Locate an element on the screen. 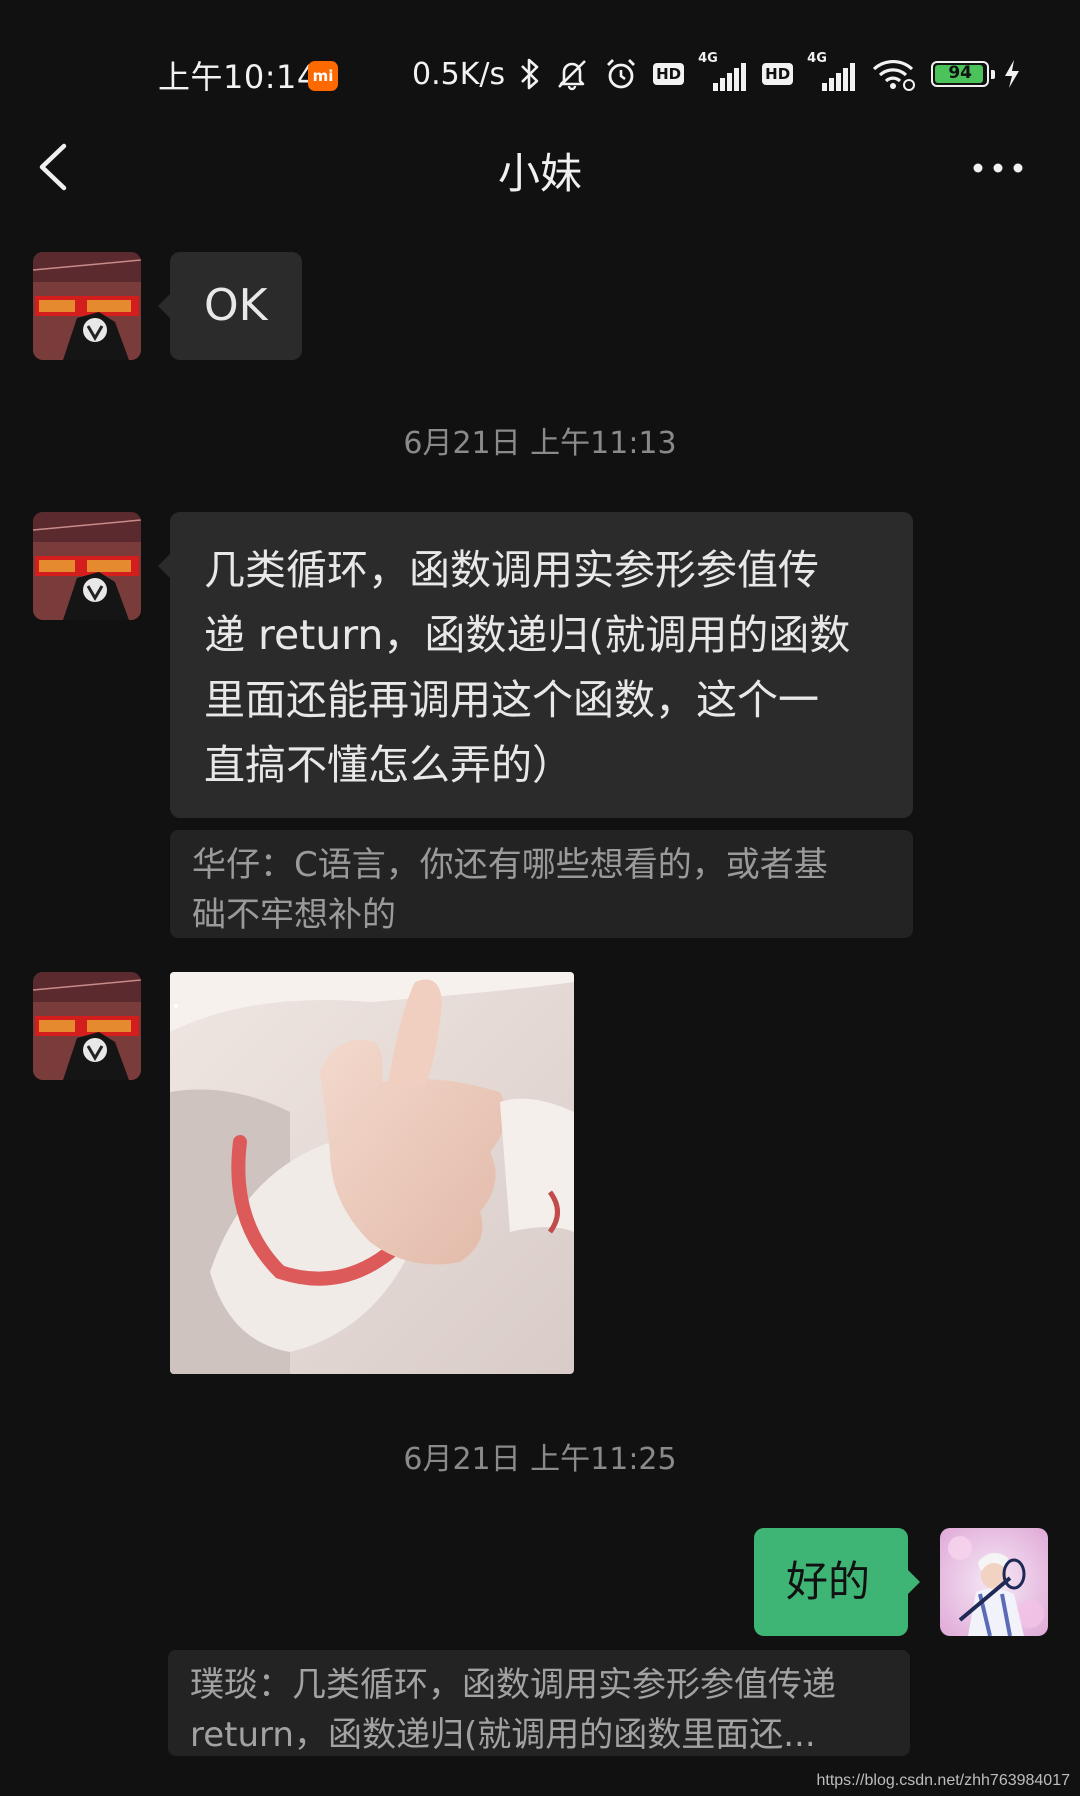 The height and width of the screenshot is (1796, 1080). mute-bell-icon is located at coordinates (572, 74).